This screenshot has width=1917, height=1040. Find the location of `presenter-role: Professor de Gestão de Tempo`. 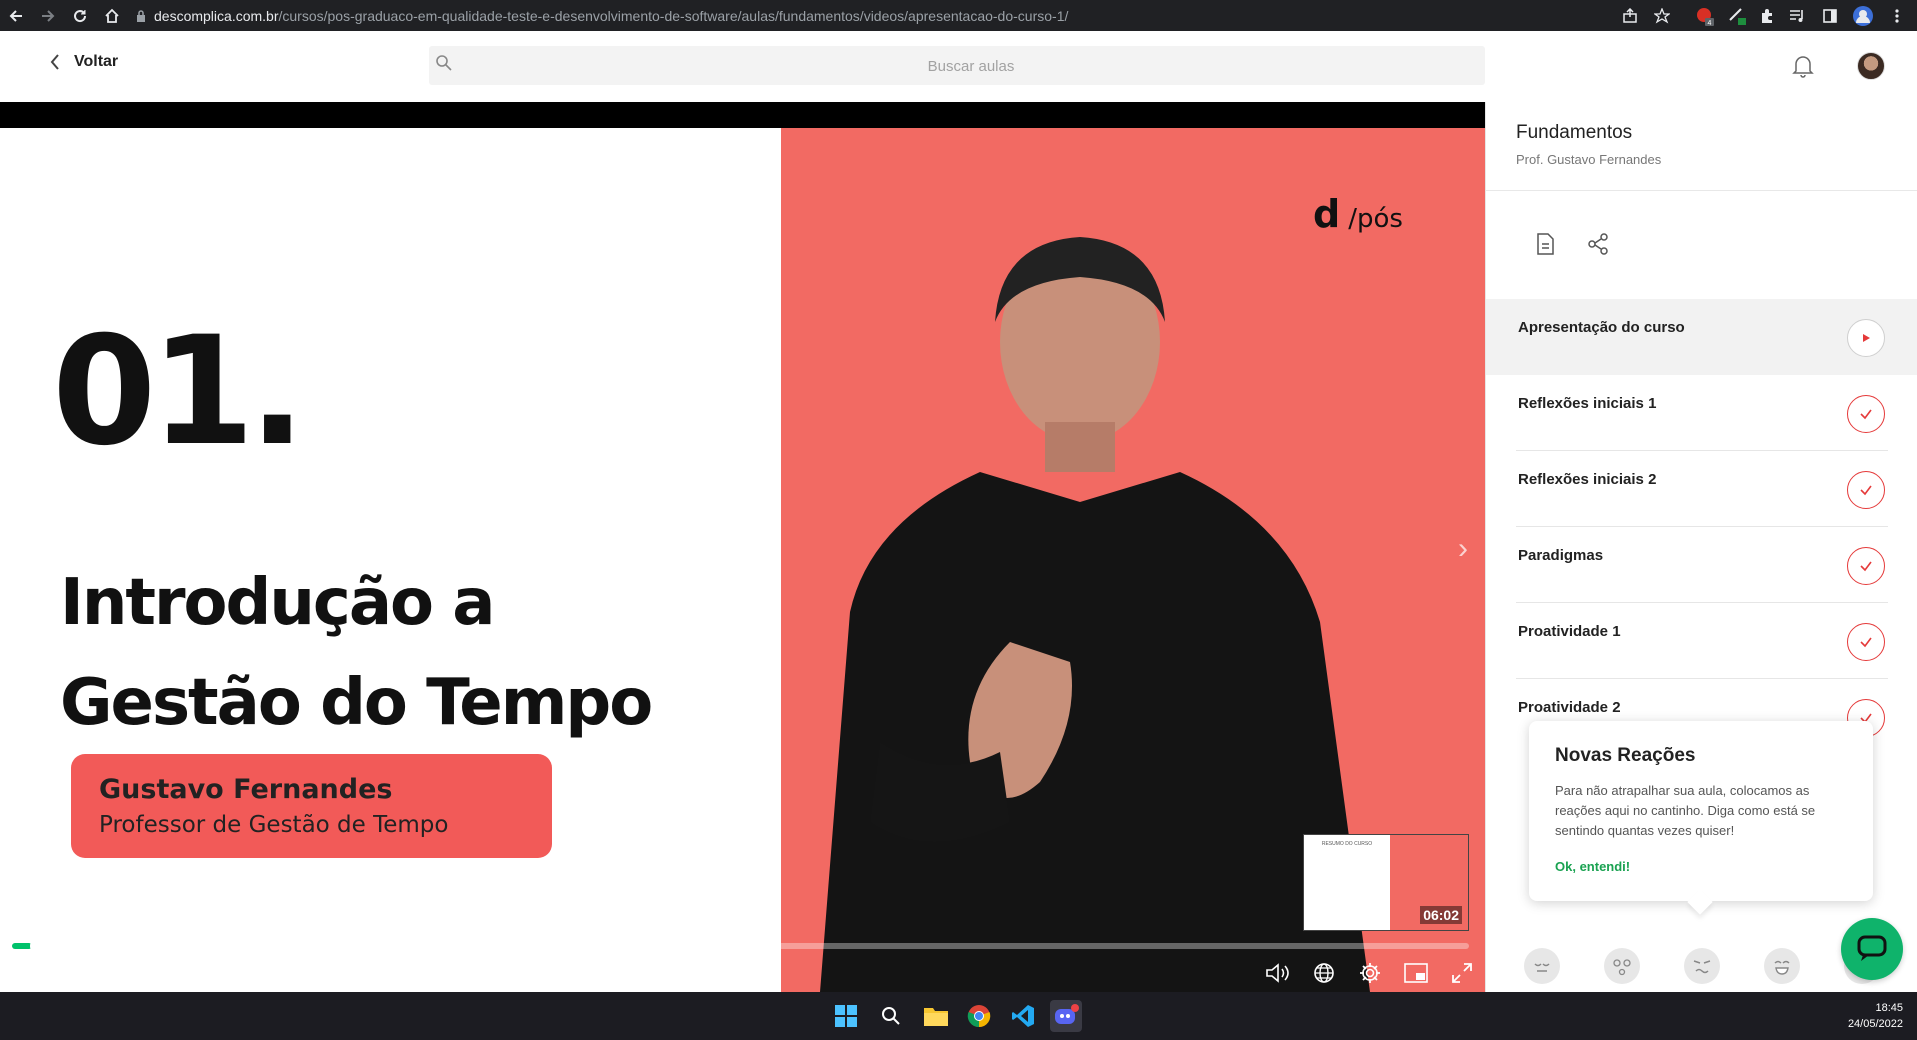

presenter-role: Professor de Gestão de Tempo is located at coordinates (274, 825).